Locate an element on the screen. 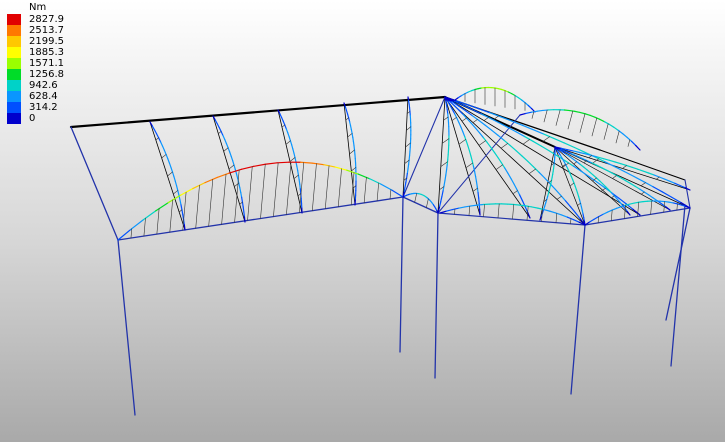 This screenshot has height=442, width=725. ridge-beam is located at coordinates (258, 112).